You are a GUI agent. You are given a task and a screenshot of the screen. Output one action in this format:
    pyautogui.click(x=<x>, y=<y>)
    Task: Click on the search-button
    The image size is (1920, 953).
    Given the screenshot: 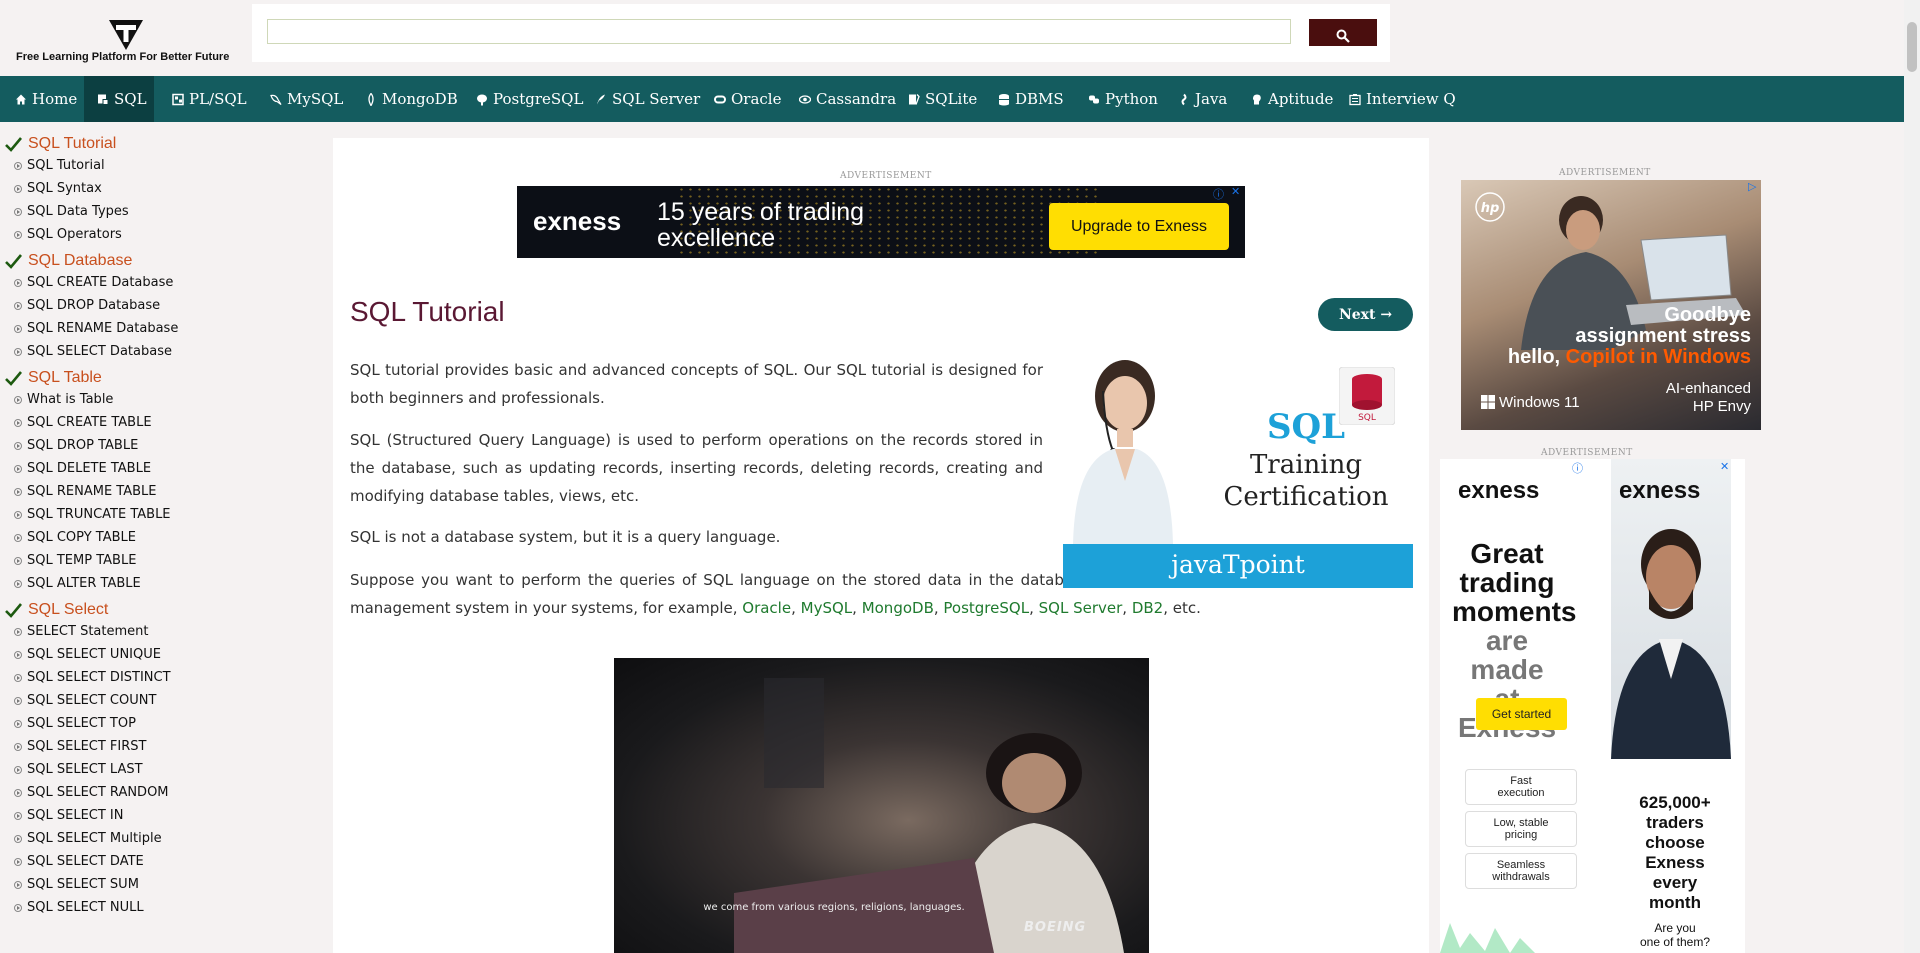 What is the action you would take?
    pyautogui.click(x=1343, y=32)
    